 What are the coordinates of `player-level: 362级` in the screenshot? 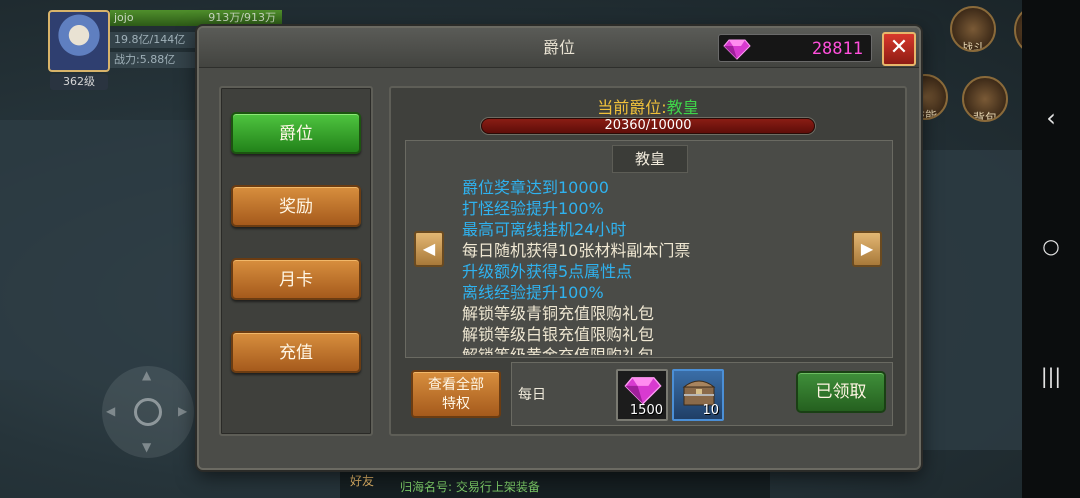 It's located at (79, 82).